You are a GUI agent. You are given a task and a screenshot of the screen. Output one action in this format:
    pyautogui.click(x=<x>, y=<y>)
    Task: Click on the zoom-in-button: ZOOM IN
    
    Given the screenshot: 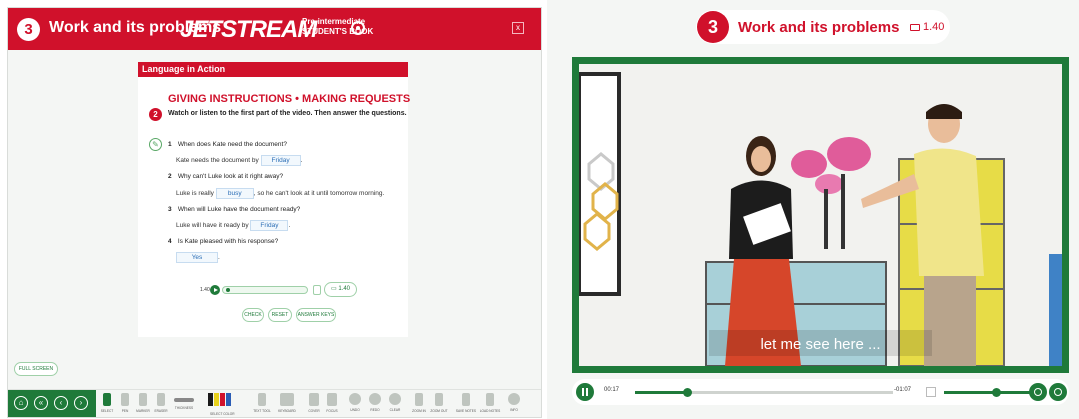 What is the action you would take?
    pyautogui.click(x=419, y=403)
    